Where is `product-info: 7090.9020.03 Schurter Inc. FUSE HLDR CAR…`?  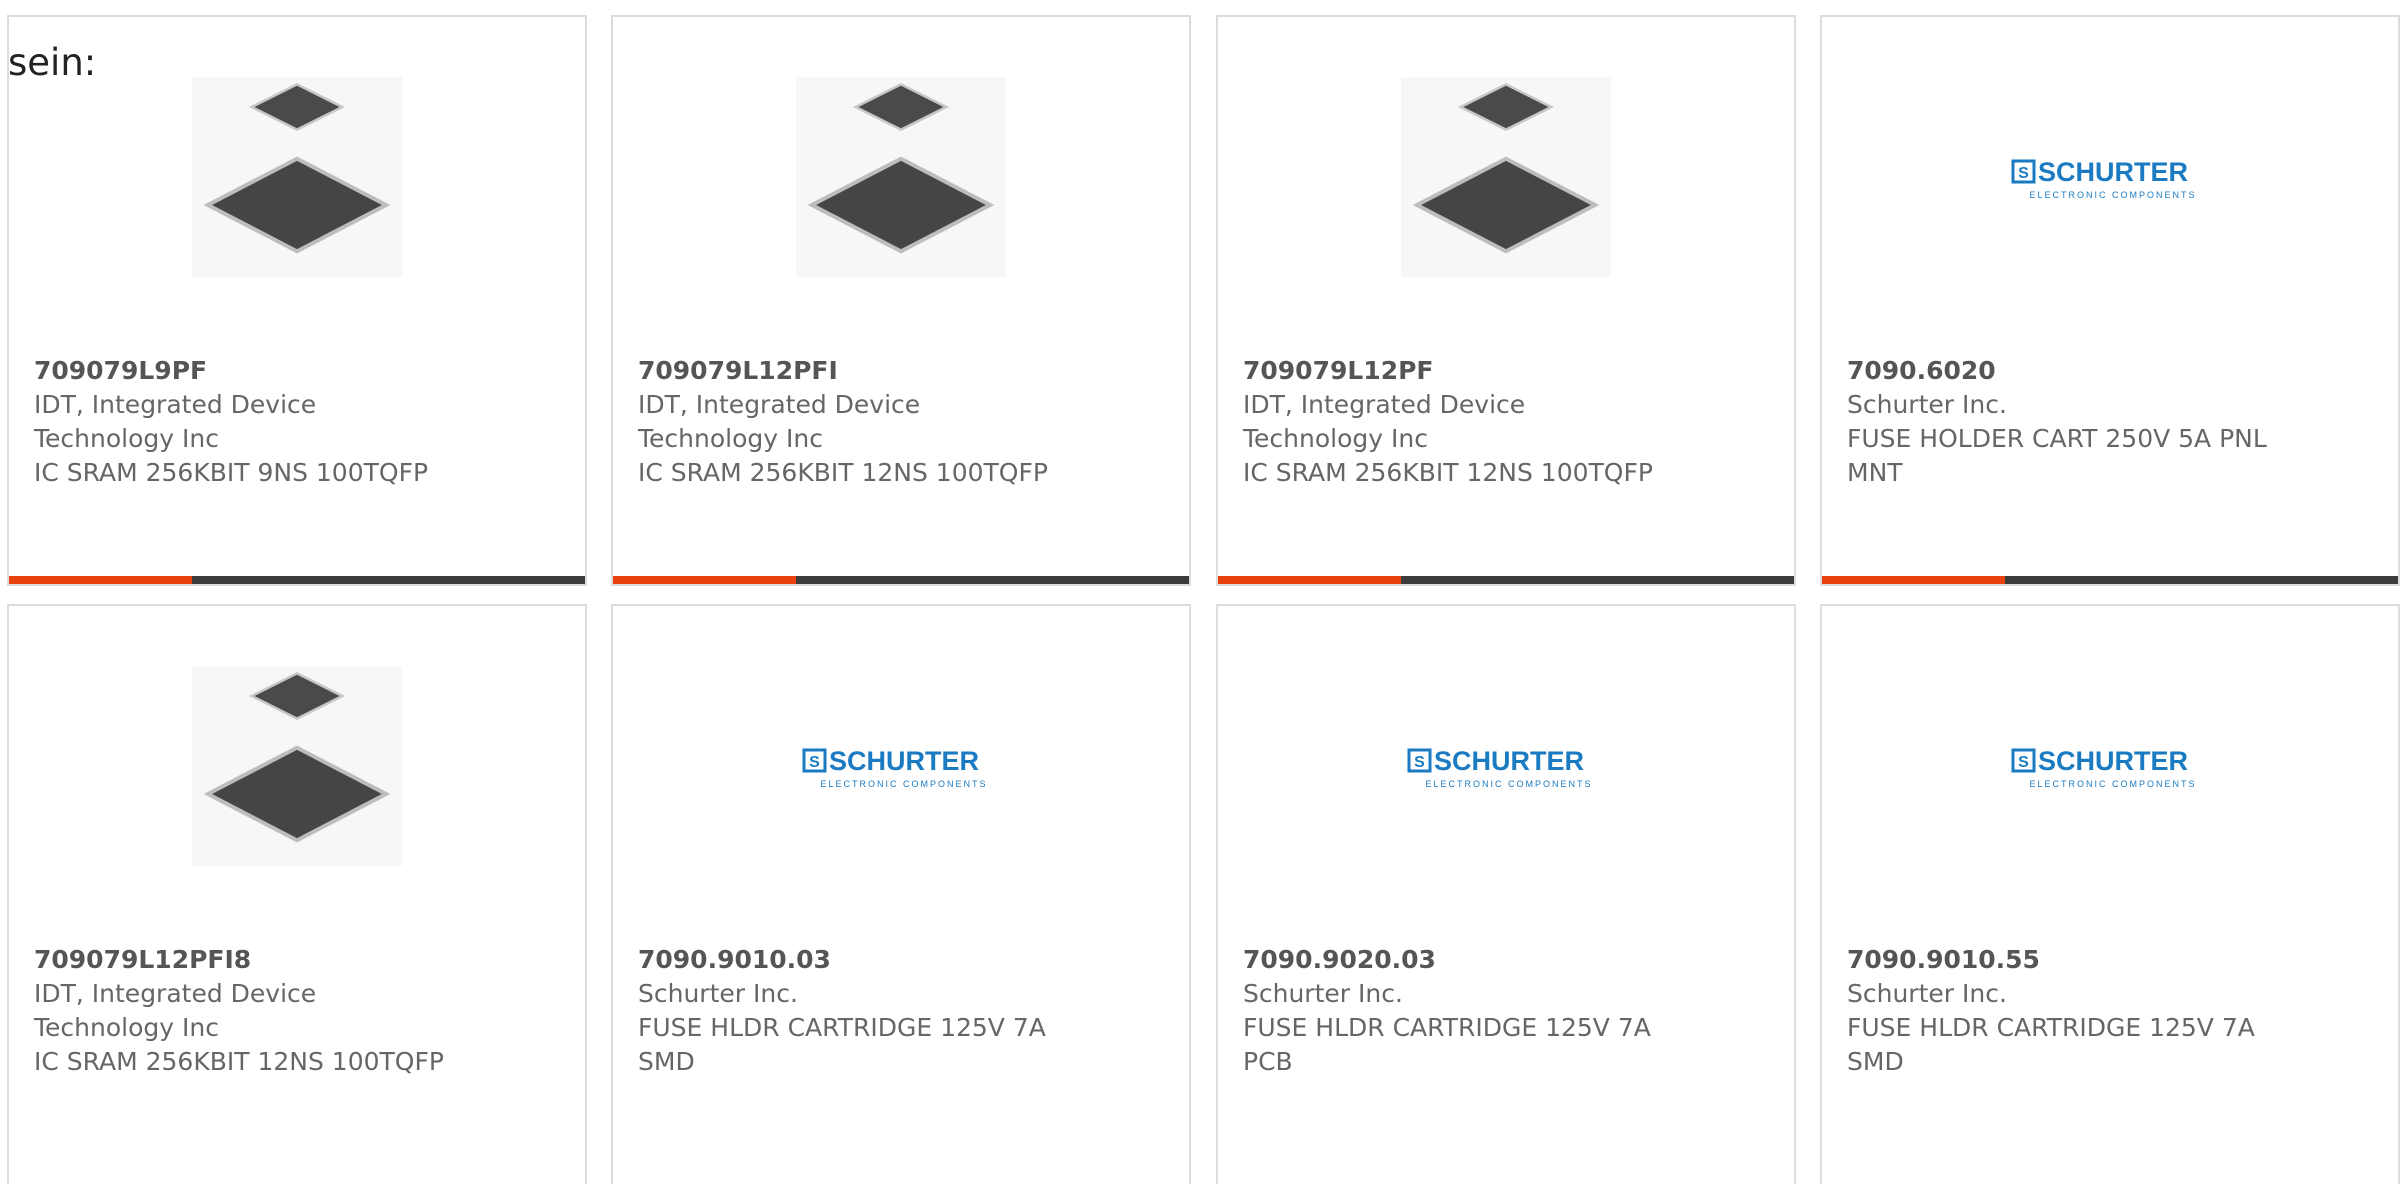 product-info: 7090.9020.03 Schurter Inc. FUSE HLDR CAR… is located at coordinates (1503, 1011).